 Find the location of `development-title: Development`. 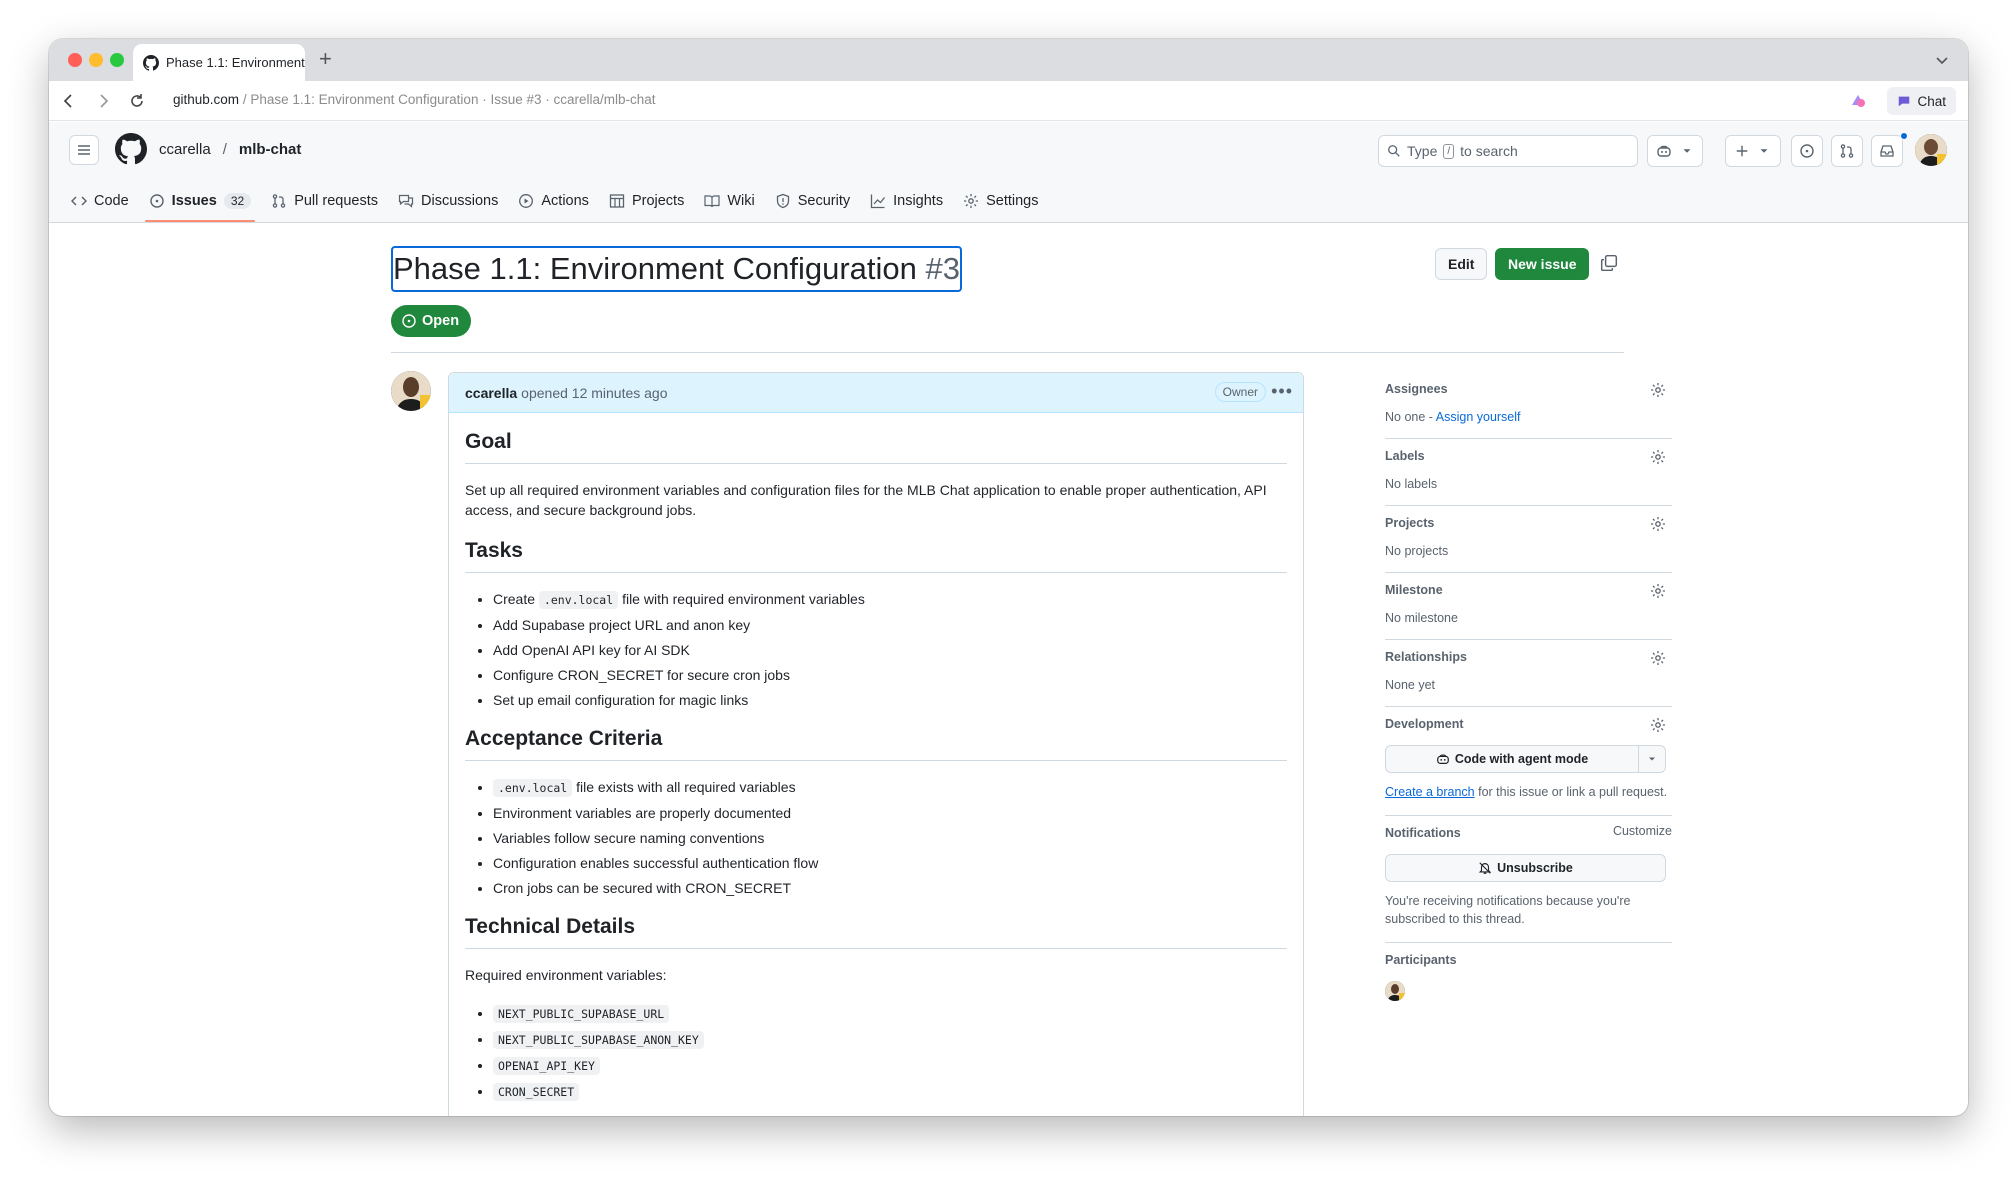

development-title: Development is located at coordinates (1528, 724).